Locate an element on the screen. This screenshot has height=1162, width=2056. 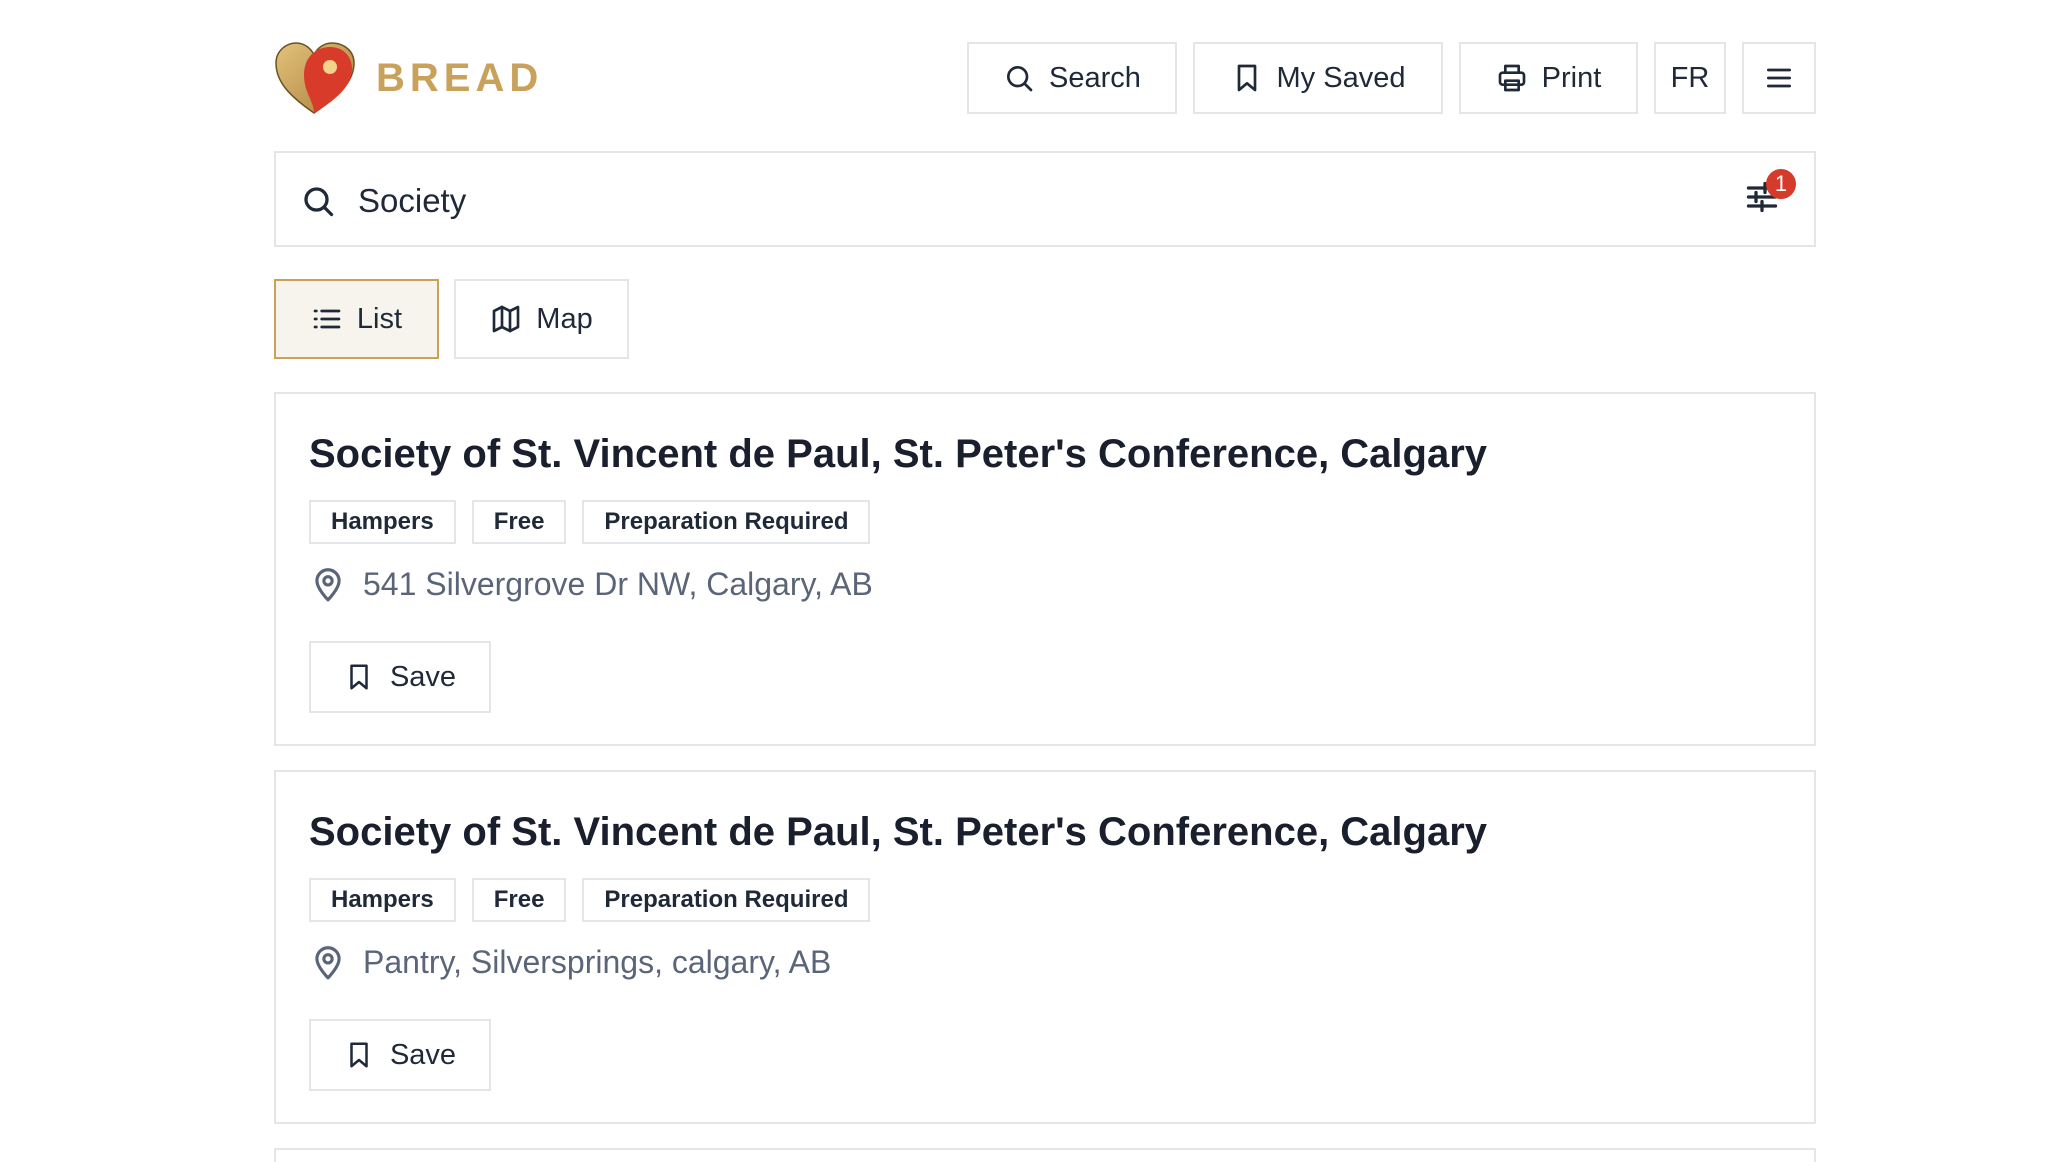
result-address: Pantry, Silversprings, calgary, AB is located at coordinates (570, 962).